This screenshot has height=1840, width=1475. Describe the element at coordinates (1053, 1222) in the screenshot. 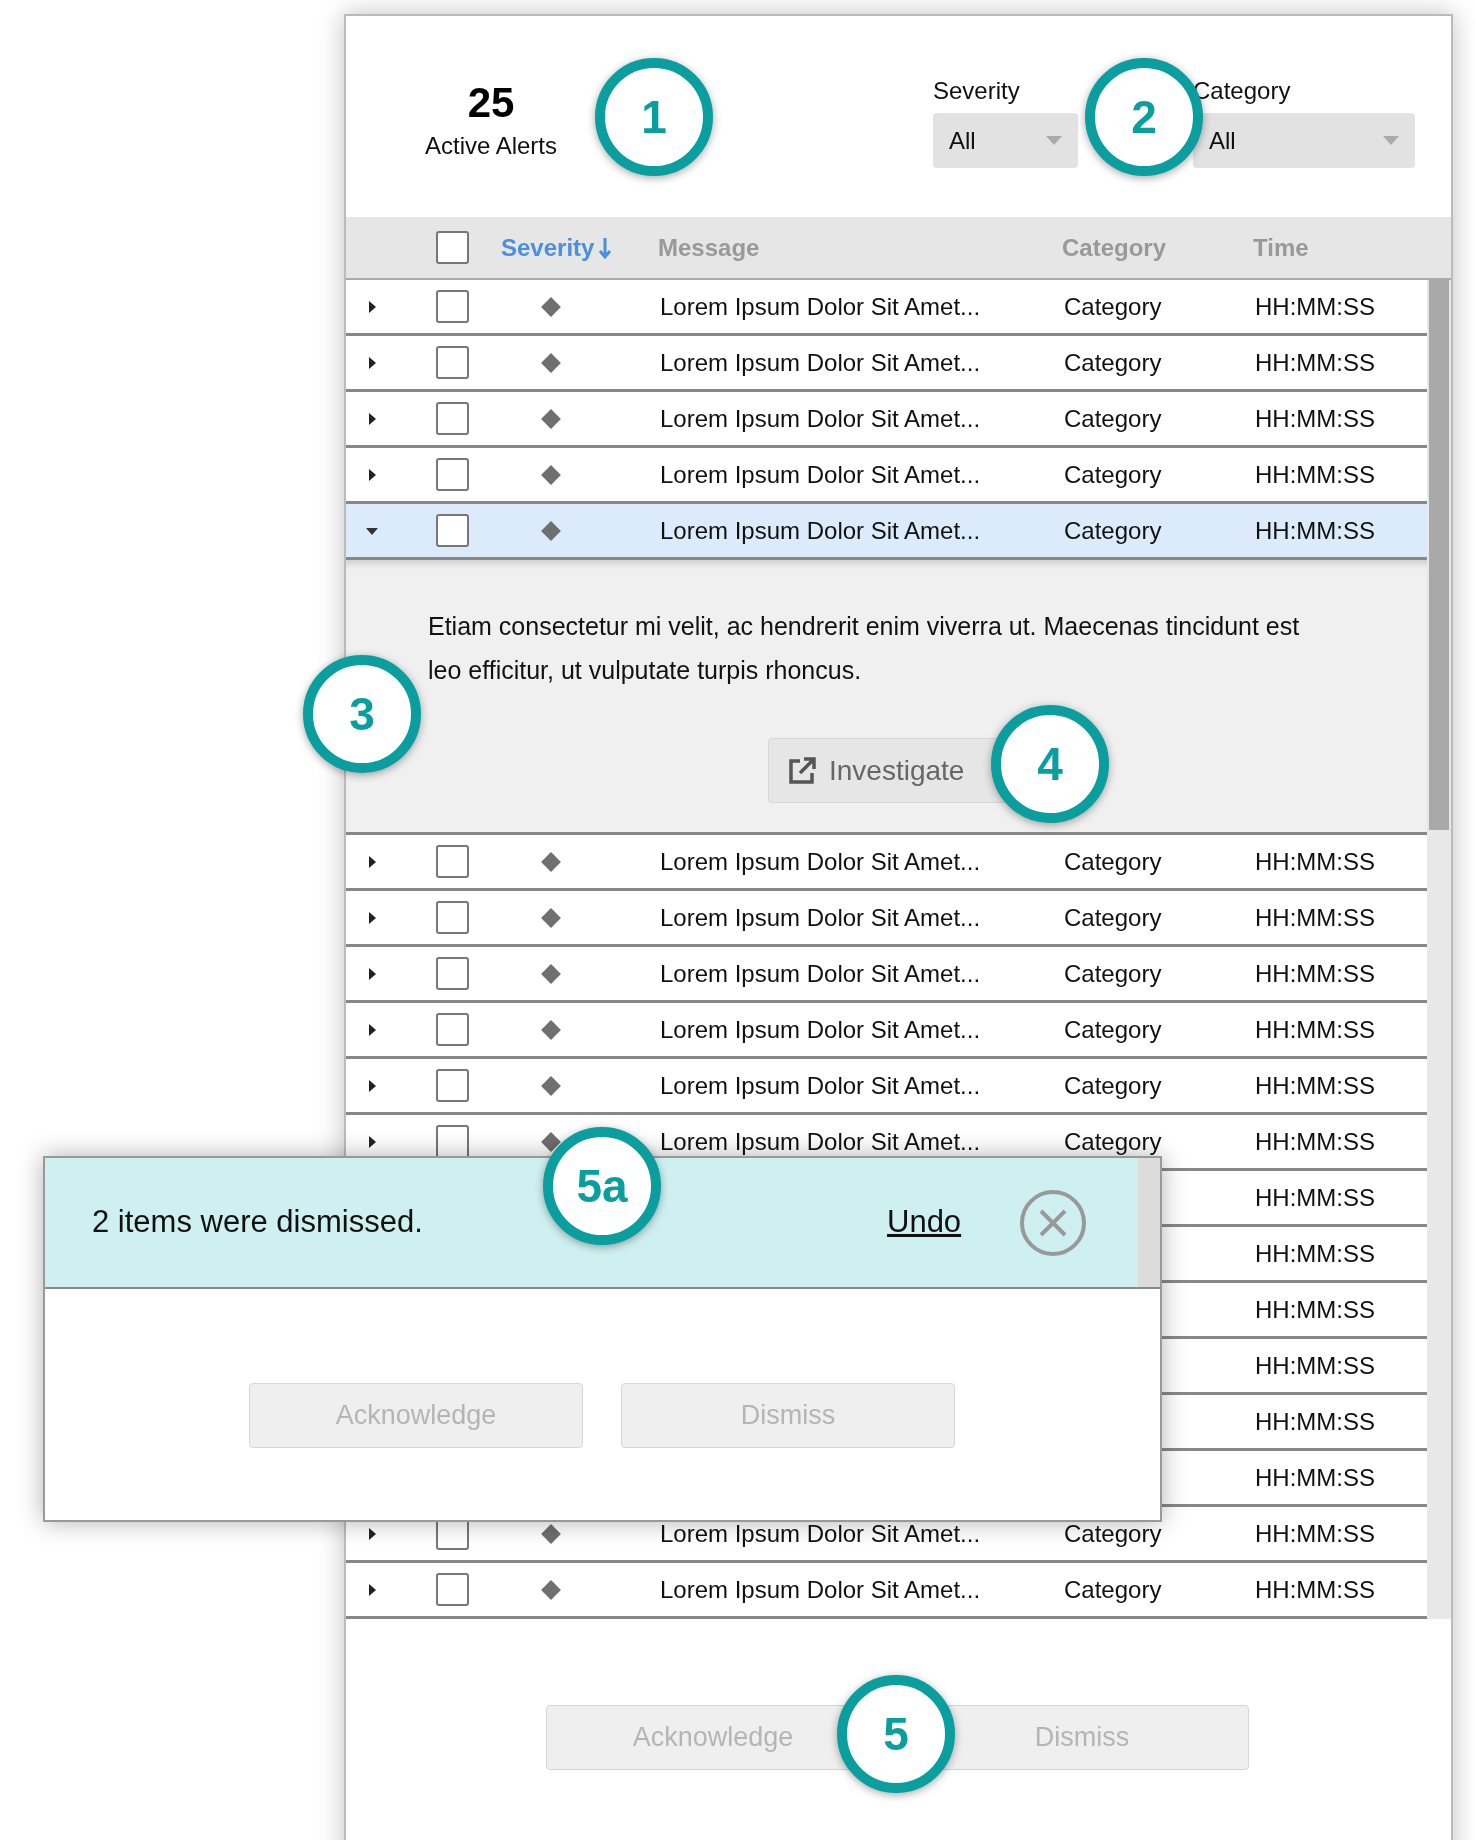

I see `close-icon` at that location.